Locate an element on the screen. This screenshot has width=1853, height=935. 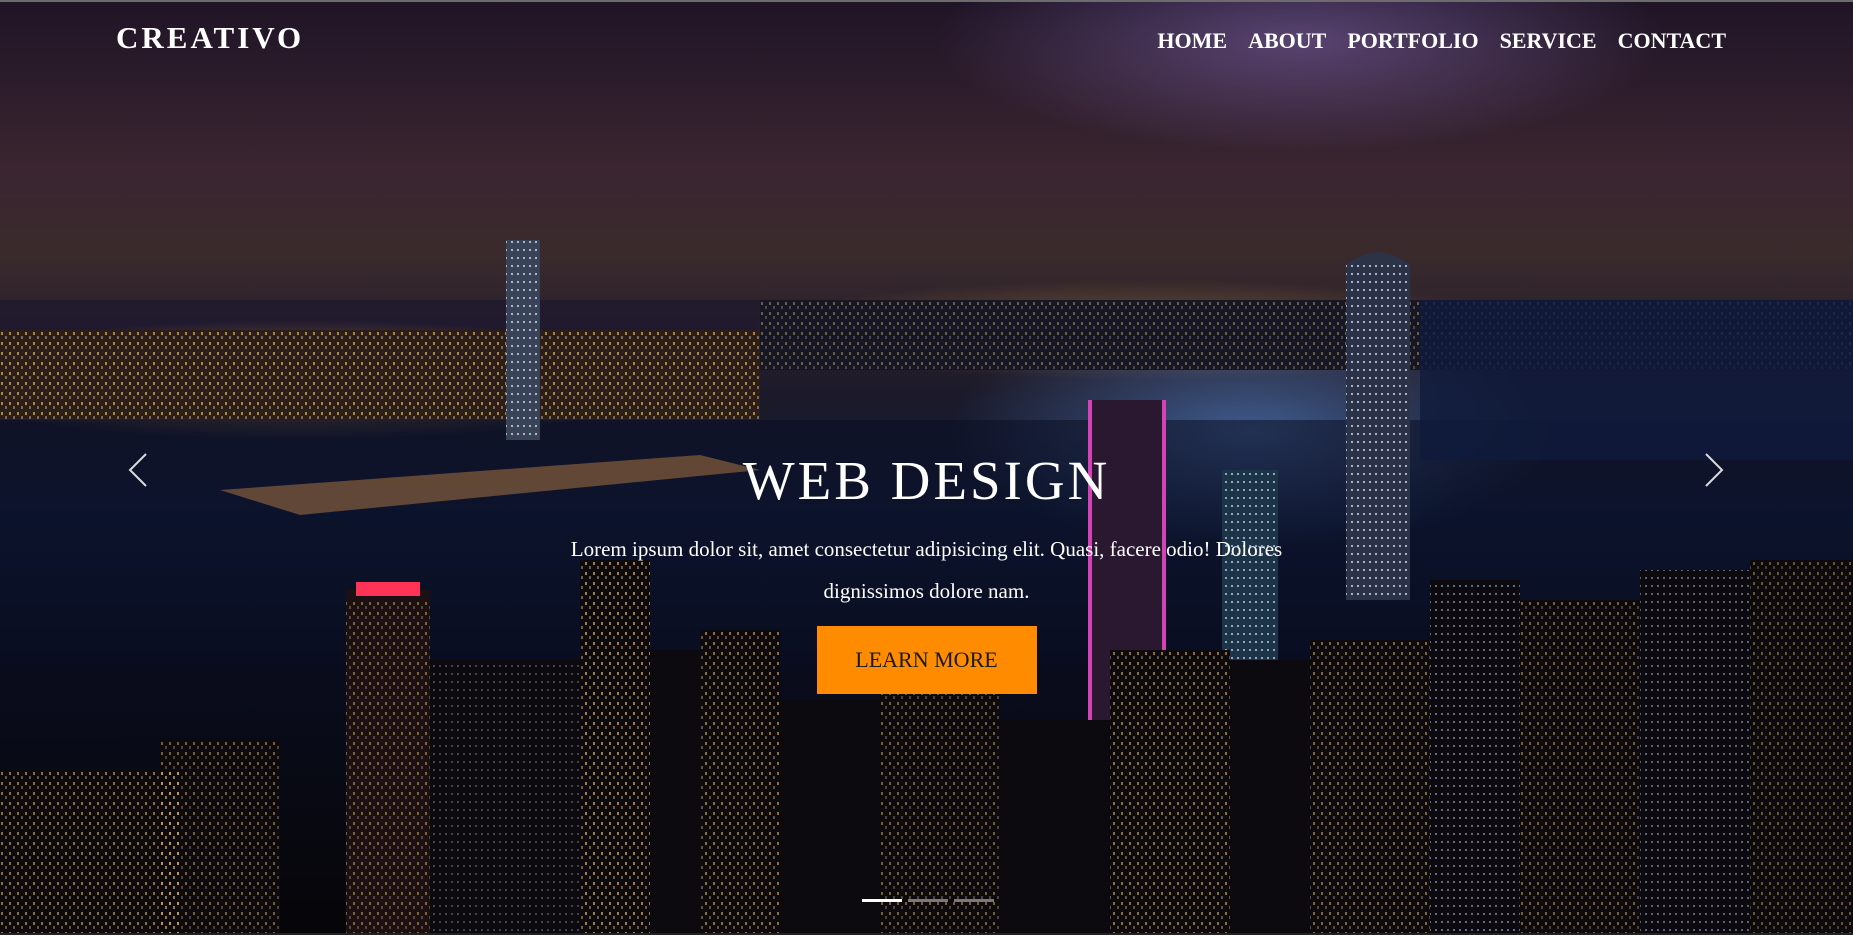
learn-more-button: LEARN MORE is located at coordinates (926, 660).